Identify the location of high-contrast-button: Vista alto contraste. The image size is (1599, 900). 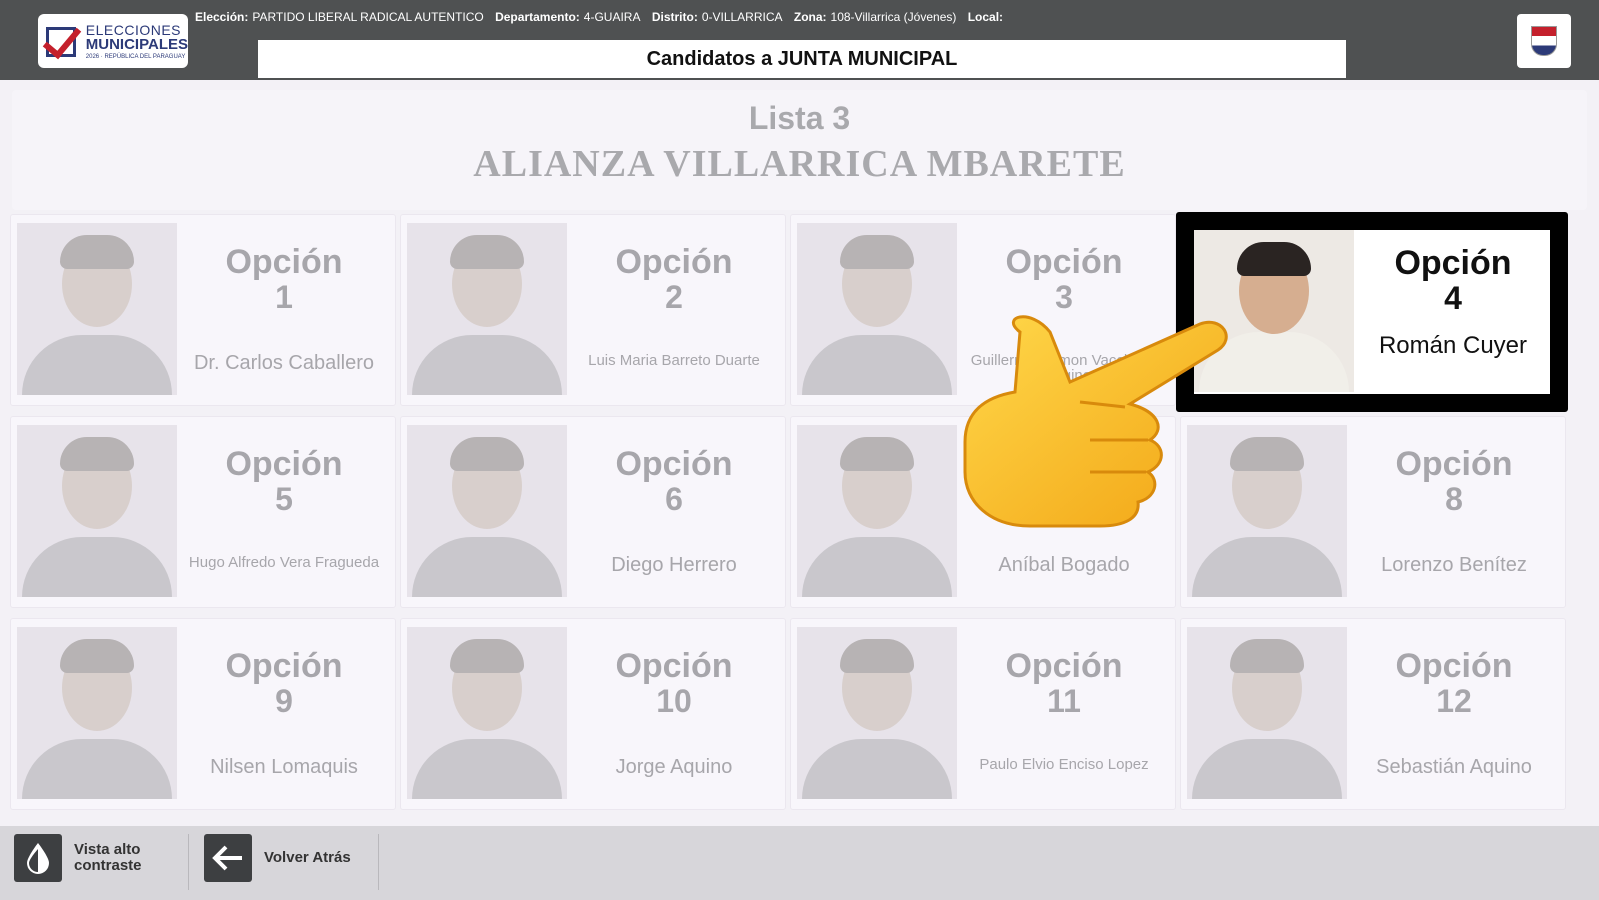
(89, 858).